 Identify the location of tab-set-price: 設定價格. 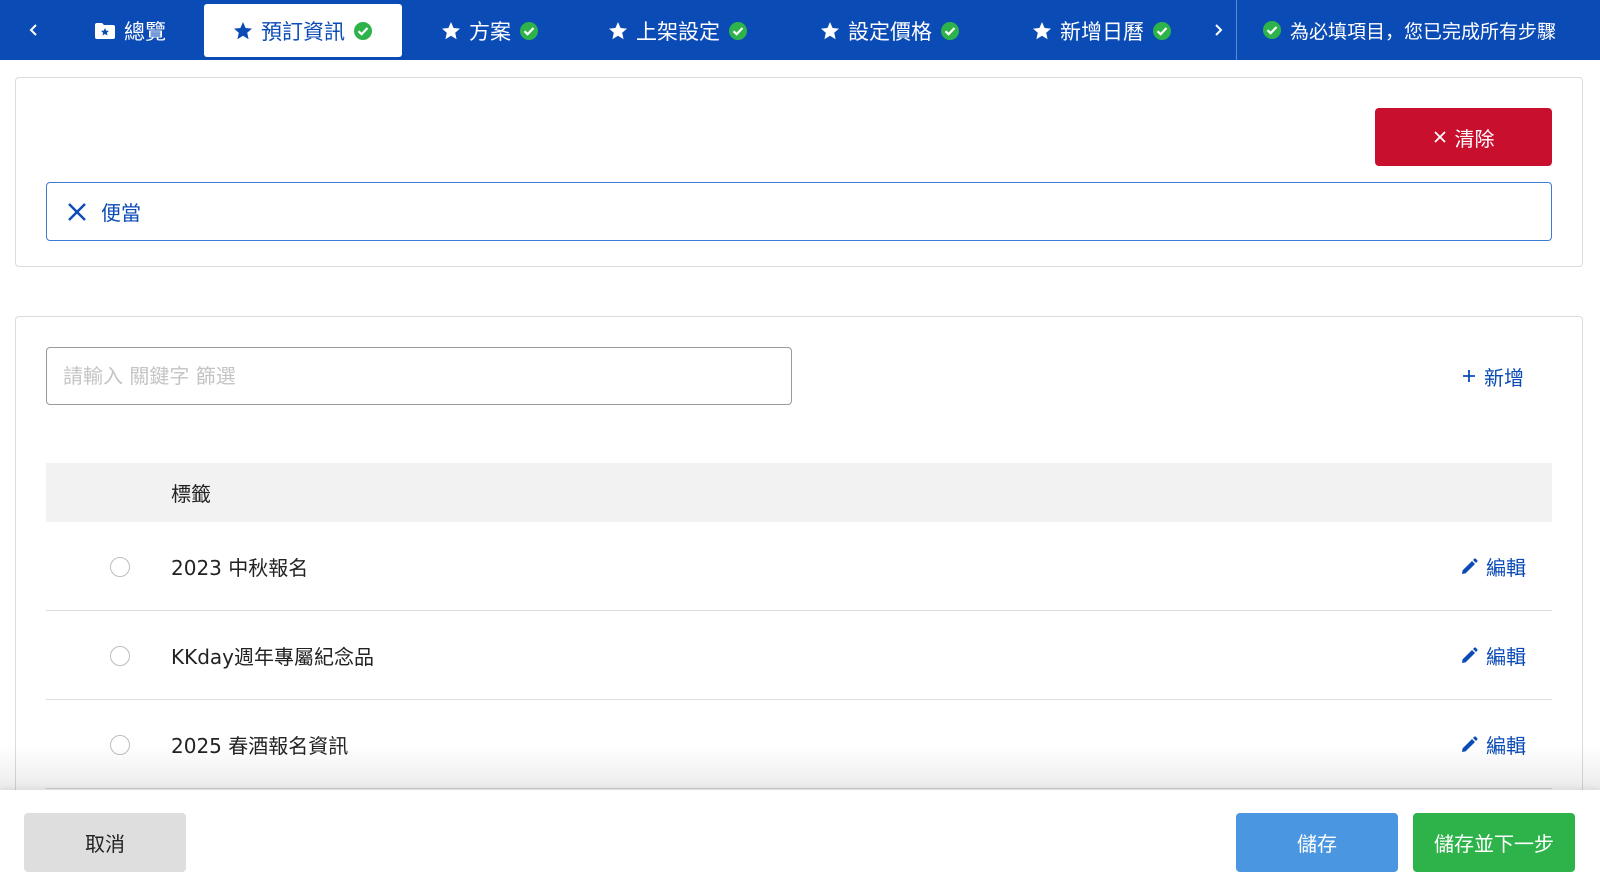
(890, 30).